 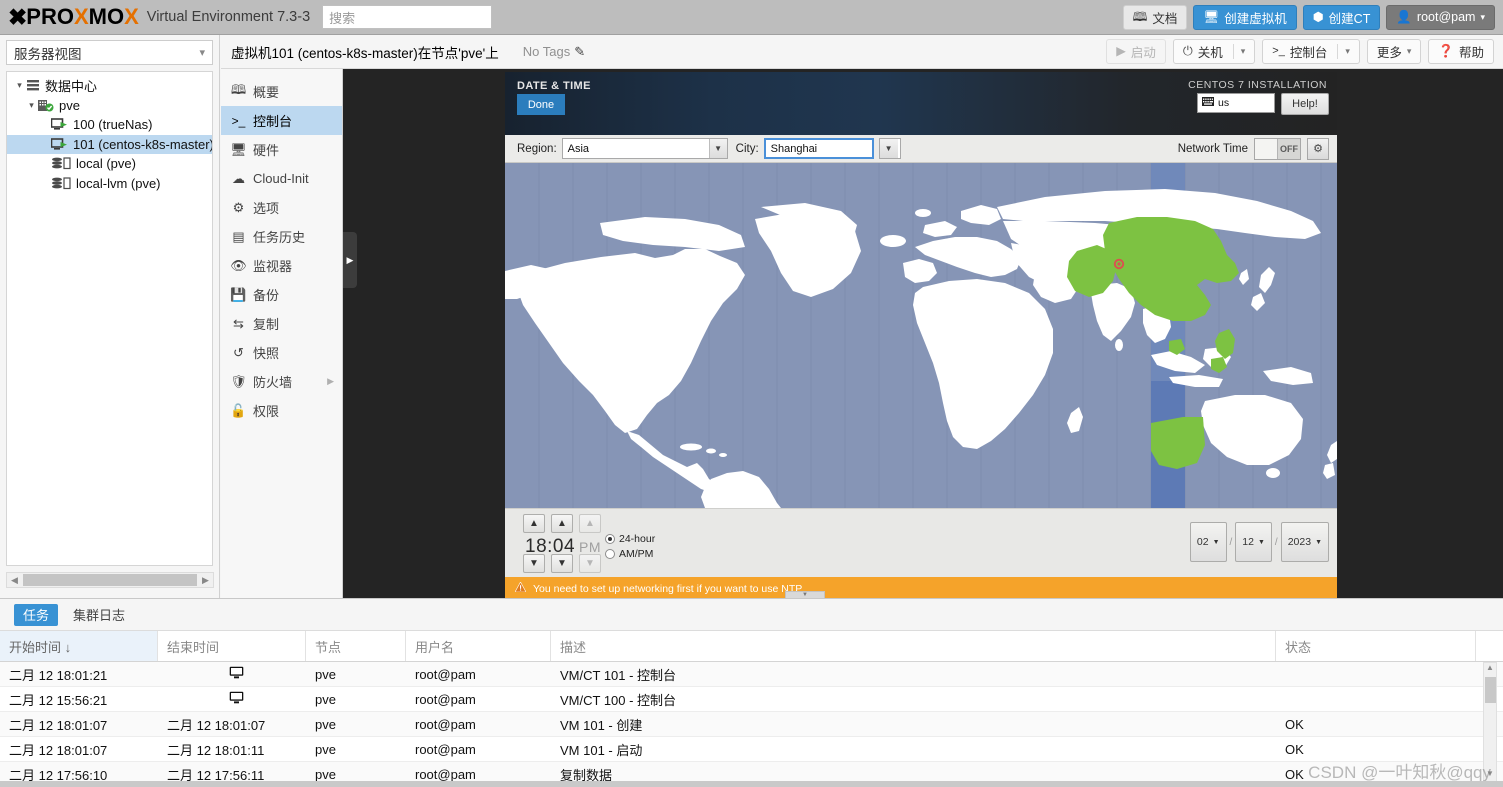 I want to click on day-select: 12 ▼, so click(x=1253, y=542).